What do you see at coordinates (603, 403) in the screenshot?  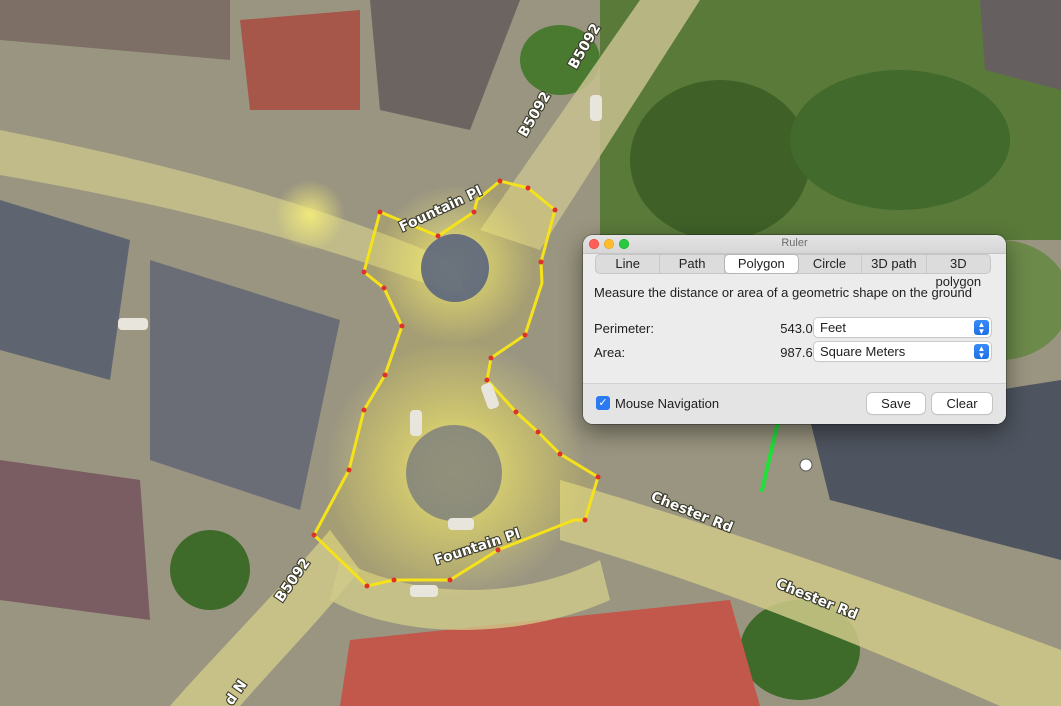 I see `mouse-navigation-checkbox: ✓` at bounding box center [603, 403].